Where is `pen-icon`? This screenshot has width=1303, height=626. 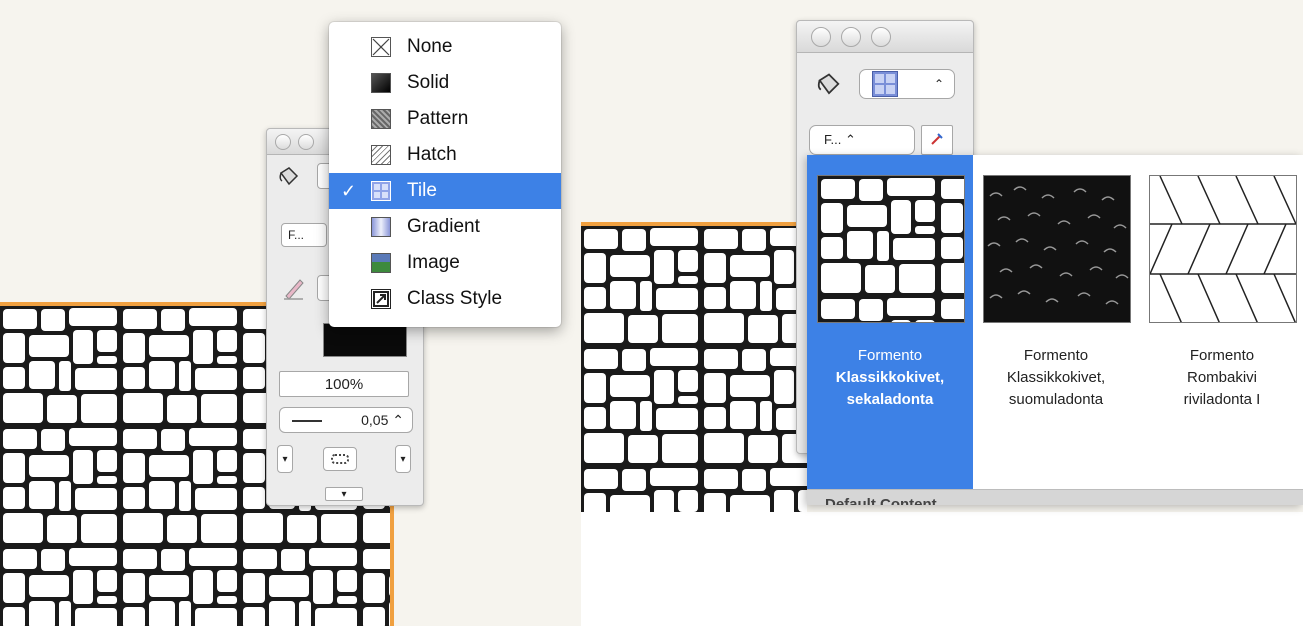 pen-icon is located at coordinates (294, 290).